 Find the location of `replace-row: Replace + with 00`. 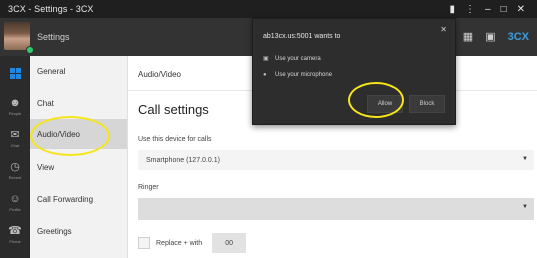

replace-row: Replace + with 00 is located at coordinates (192, 243).